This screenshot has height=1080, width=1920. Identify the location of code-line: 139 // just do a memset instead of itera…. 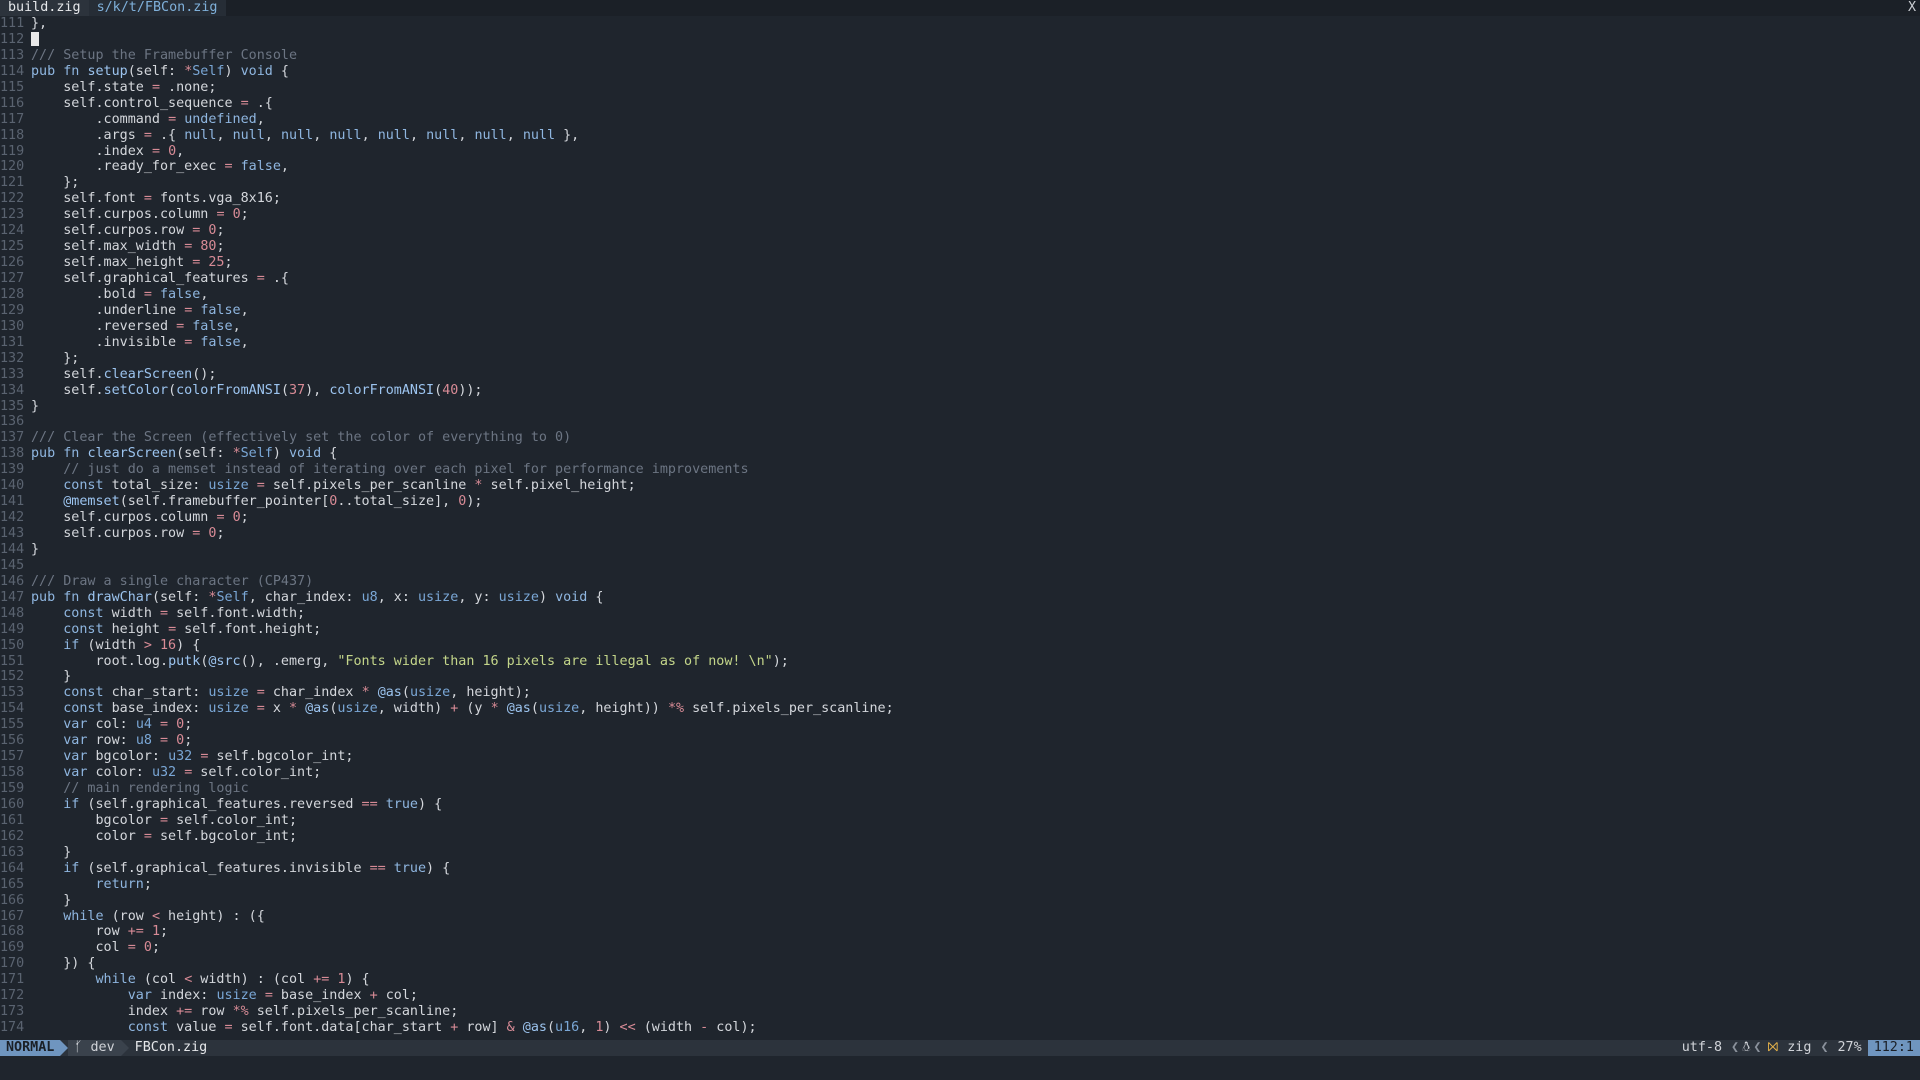
(960, 470).